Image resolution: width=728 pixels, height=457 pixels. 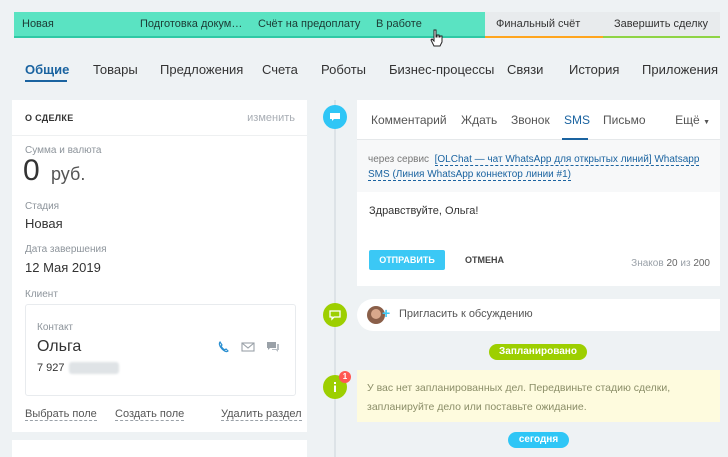 What do you see at coordinates (59, 347) in the screenshot?
I see `contact-name: Ольга` at bounding box center [59, 347].